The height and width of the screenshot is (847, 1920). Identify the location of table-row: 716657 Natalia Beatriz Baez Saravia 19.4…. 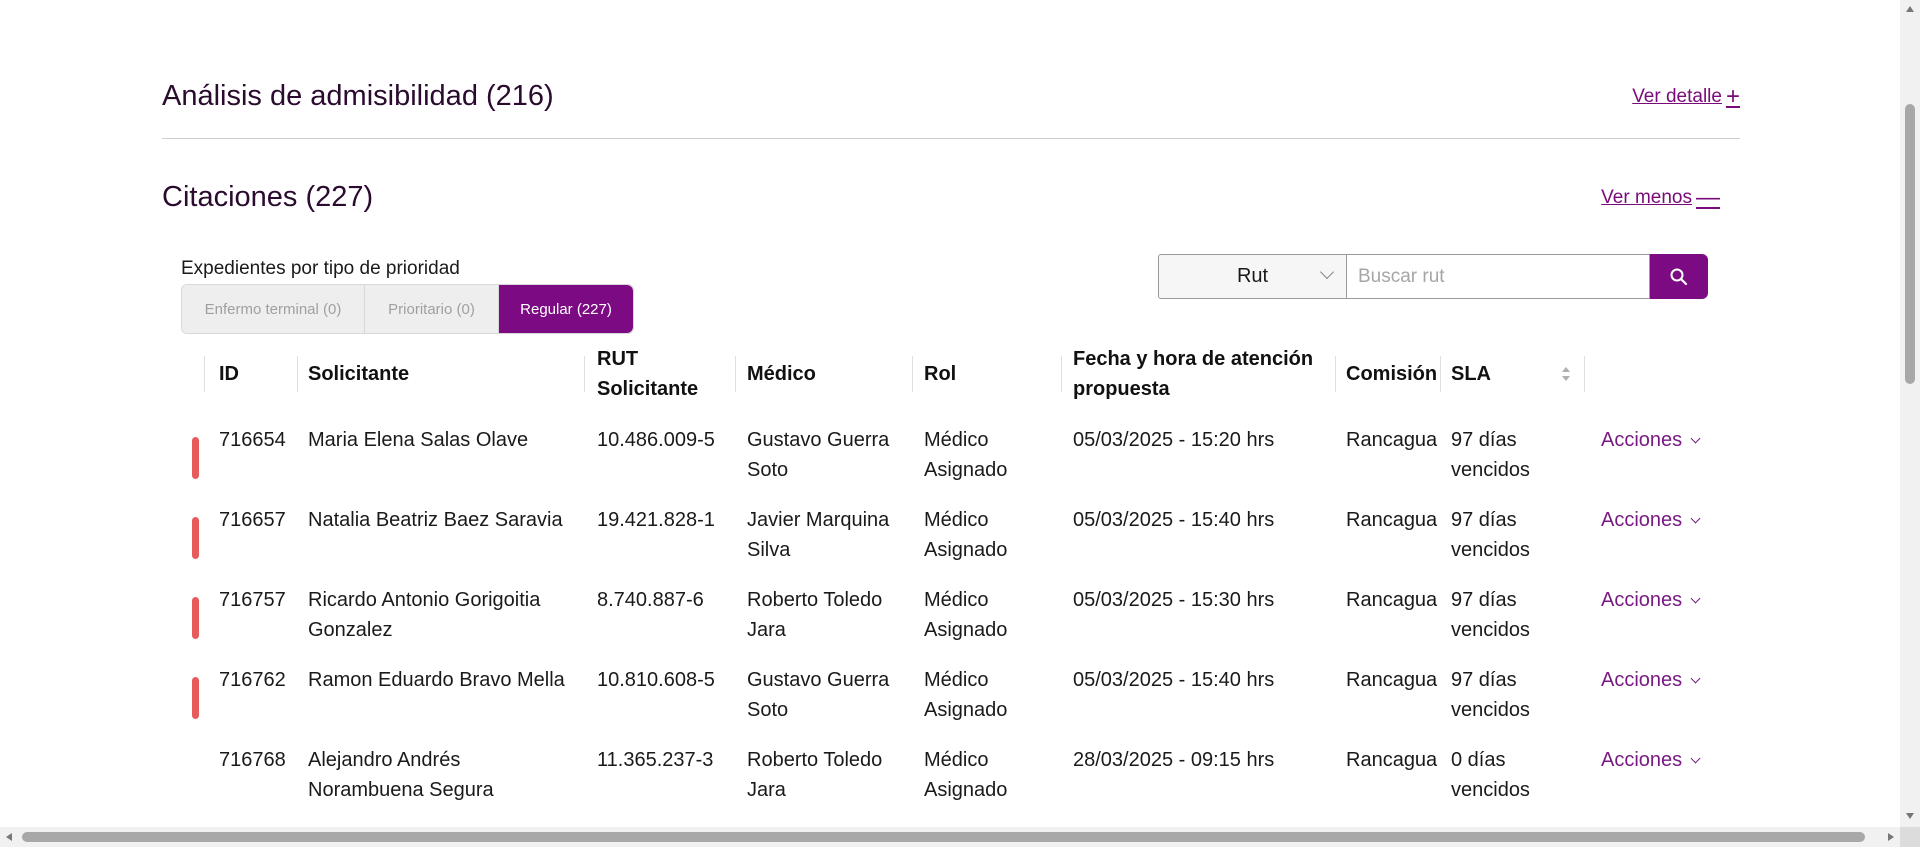
(941, 545).